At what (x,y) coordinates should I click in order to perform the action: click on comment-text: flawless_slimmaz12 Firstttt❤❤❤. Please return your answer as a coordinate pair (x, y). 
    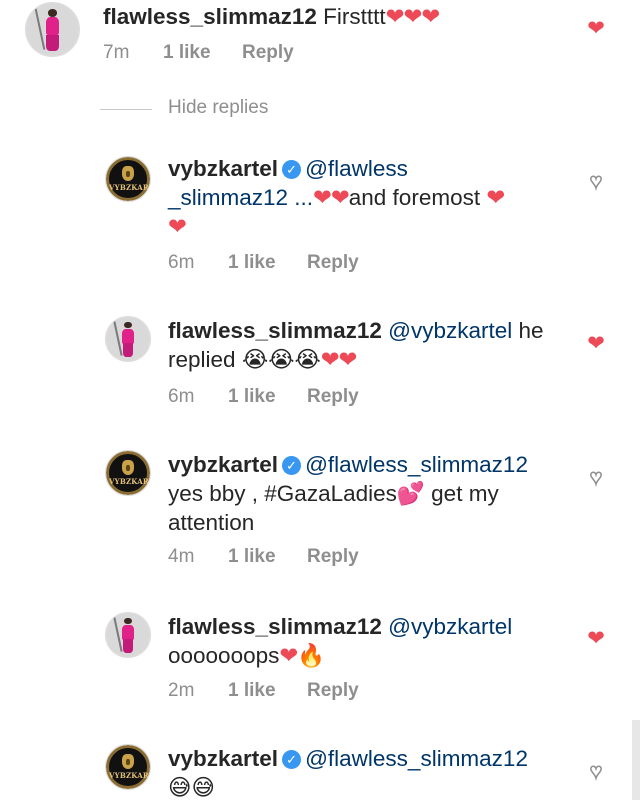
    Looking at the image, I should click on (343, 16).